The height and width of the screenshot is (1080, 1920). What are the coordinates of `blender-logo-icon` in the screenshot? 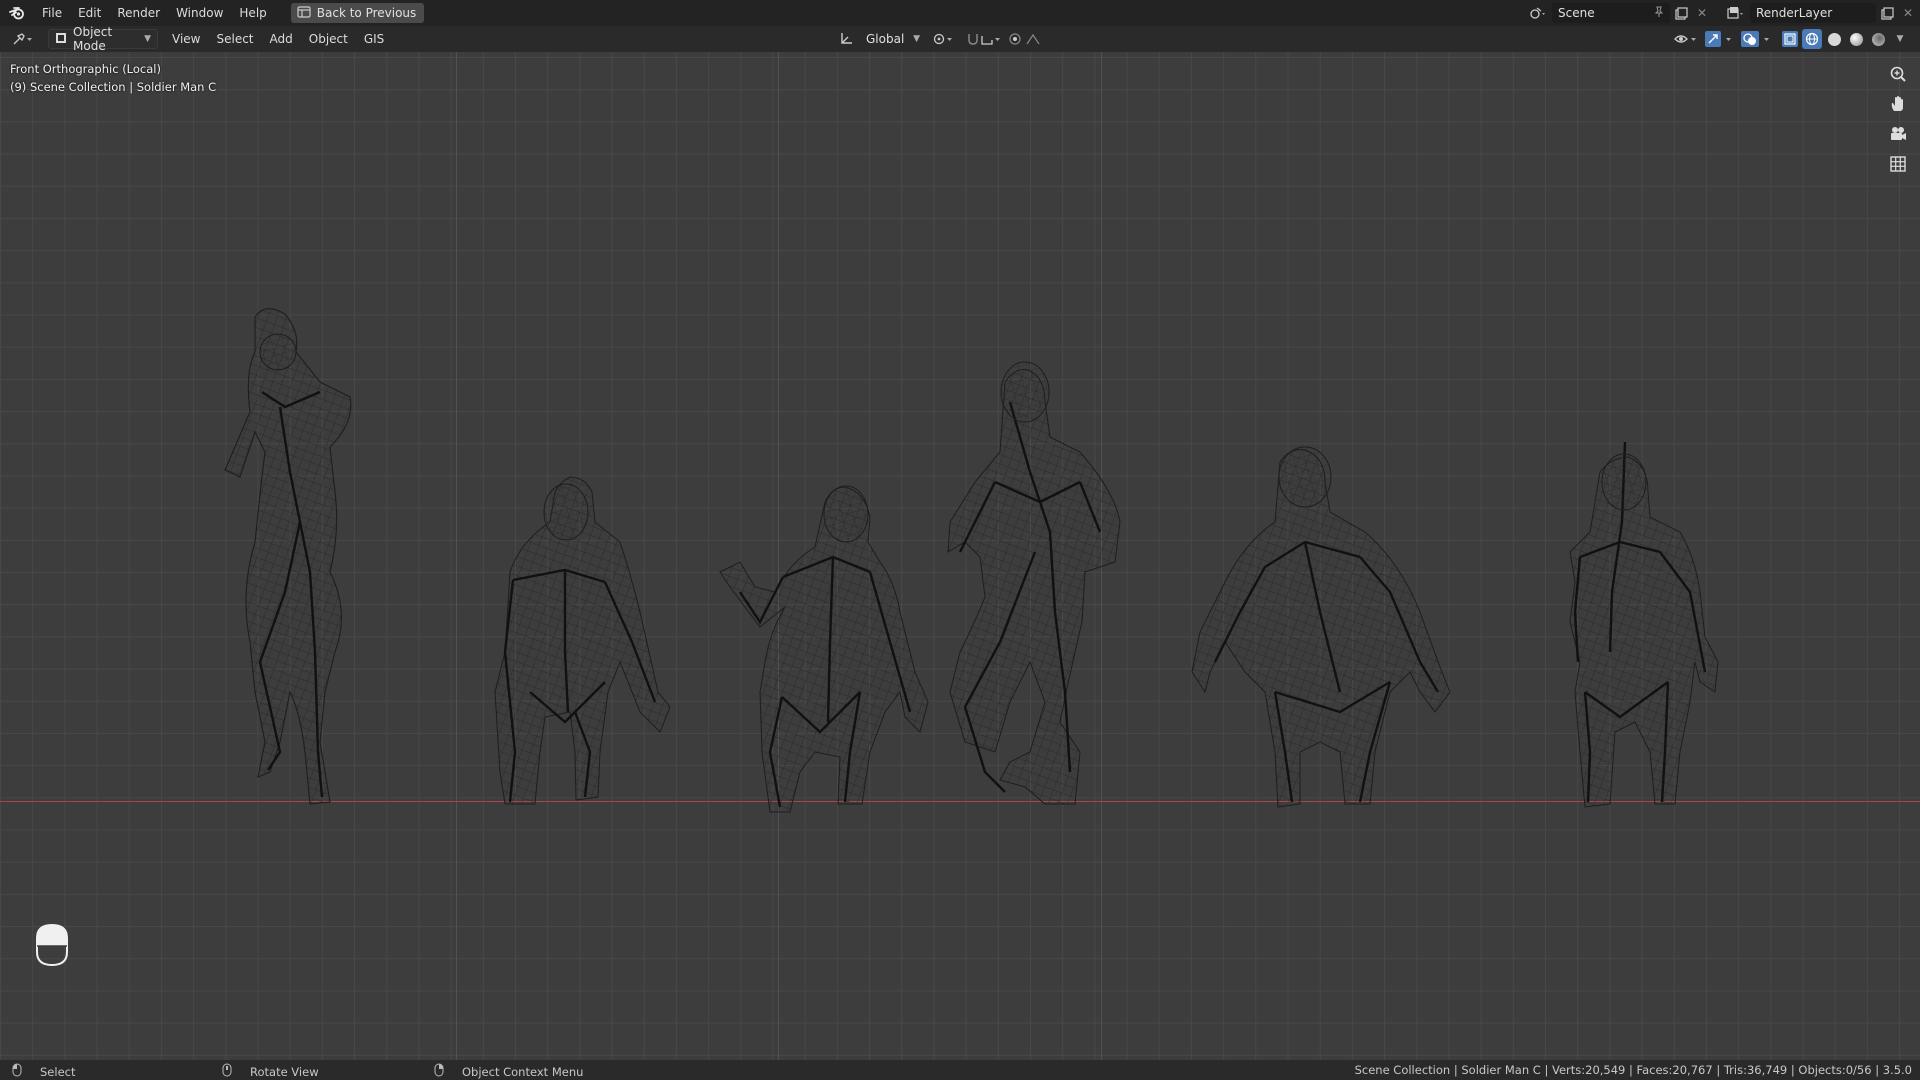 It's located at (17, 13).